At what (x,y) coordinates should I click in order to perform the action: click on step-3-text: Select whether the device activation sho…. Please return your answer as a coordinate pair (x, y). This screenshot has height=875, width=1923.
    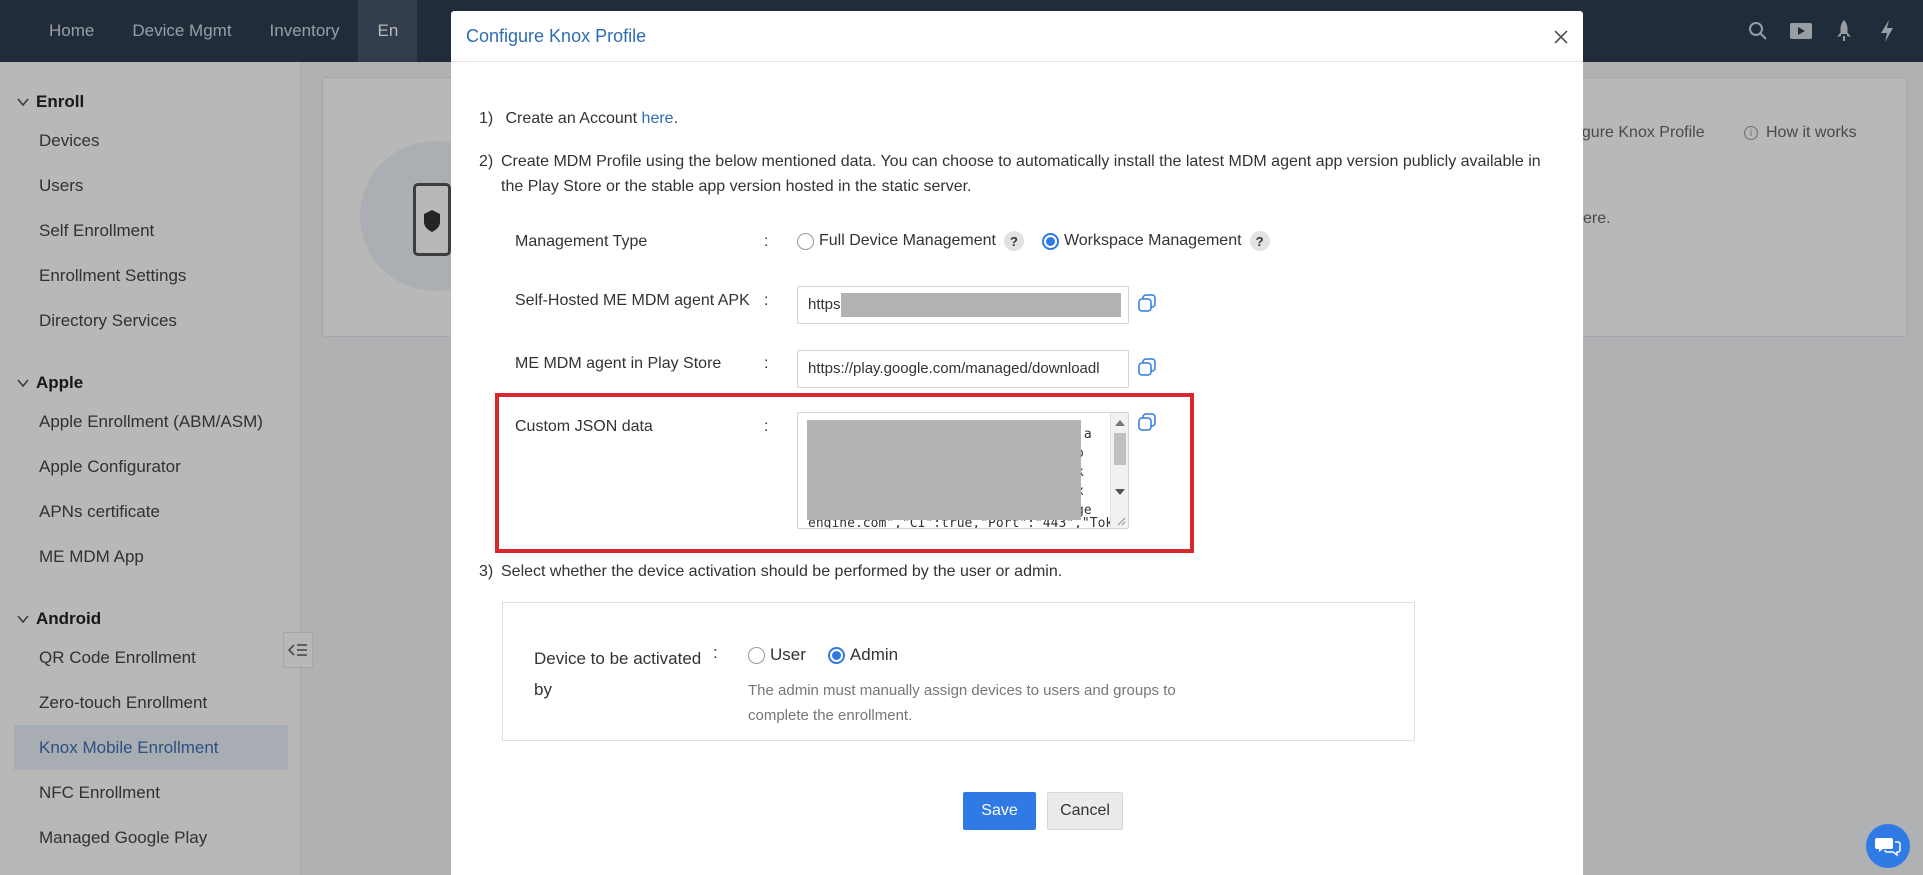
    Looking at the image, I should click on (782, 571).